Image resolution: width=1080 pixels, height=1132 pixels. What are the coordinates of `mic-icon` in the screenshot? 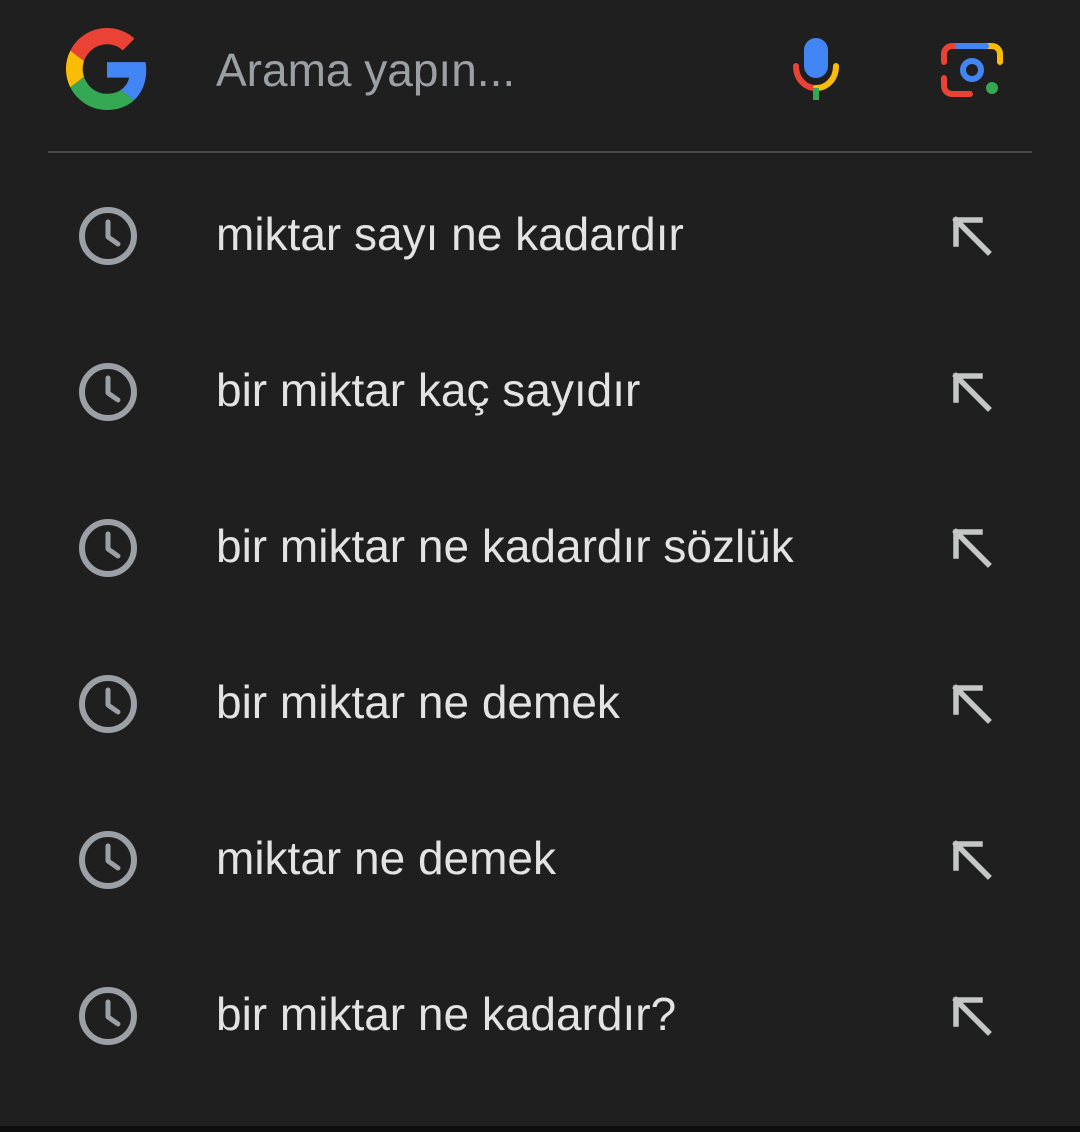 It's located at (816, 69).